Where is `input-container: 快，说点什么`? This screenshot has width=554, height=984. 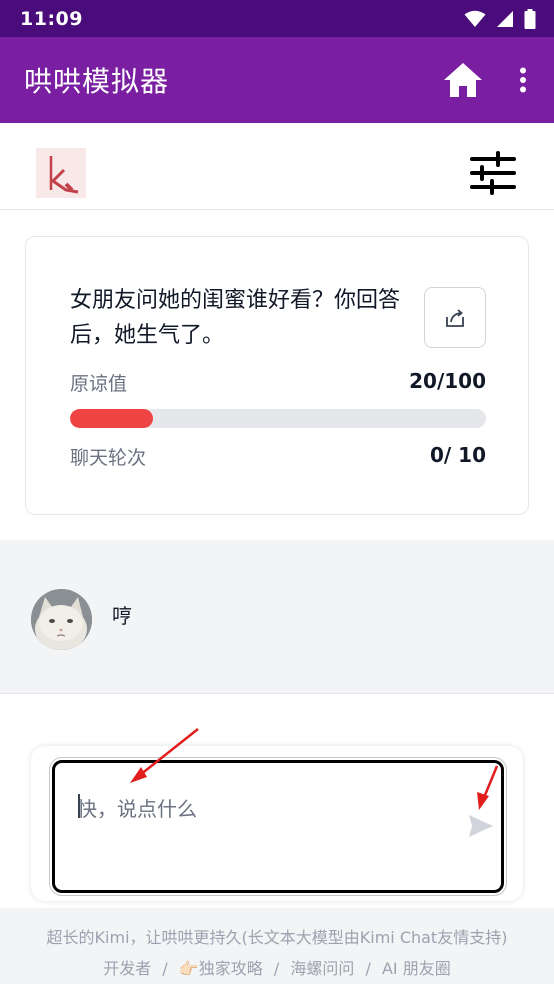
input-container: 快，说点什么 is located at coordinates (277, 823).